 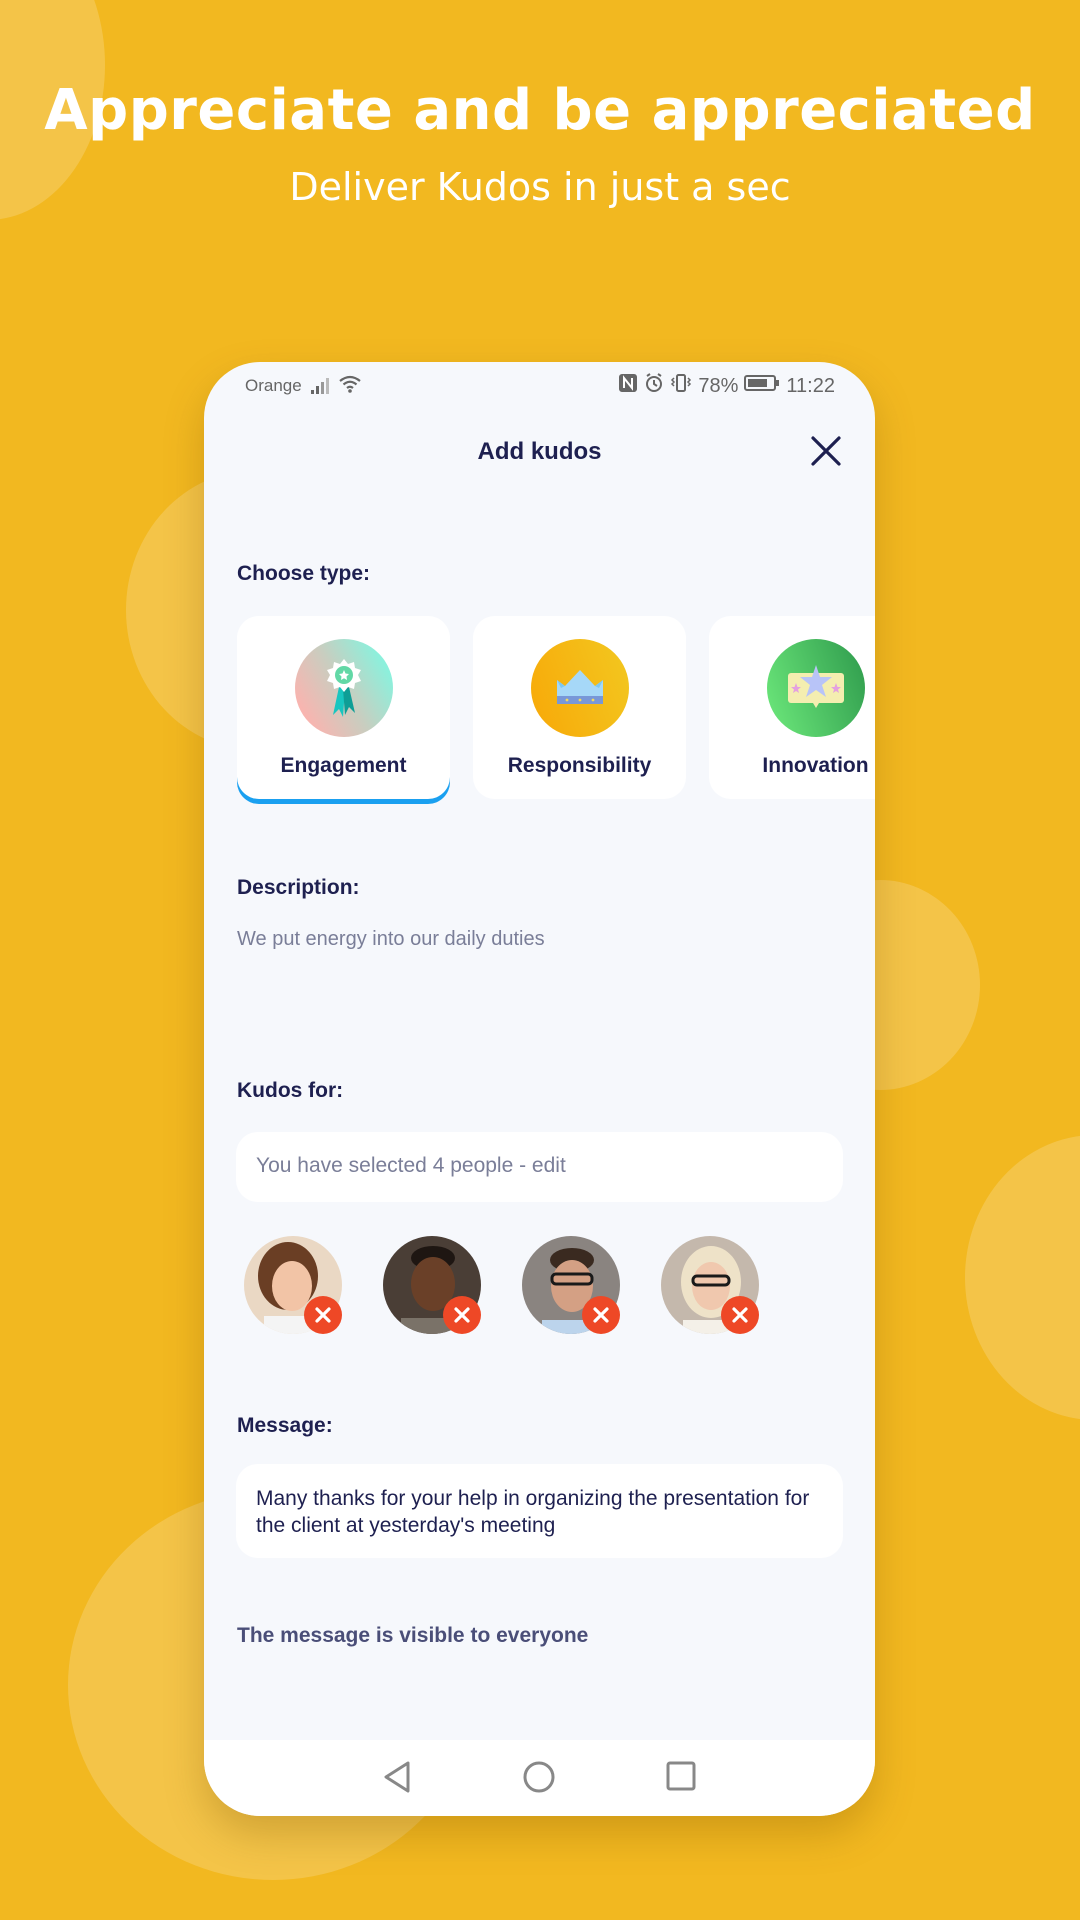 I want to click on navigation-bar, so click(x=539, y=1778).